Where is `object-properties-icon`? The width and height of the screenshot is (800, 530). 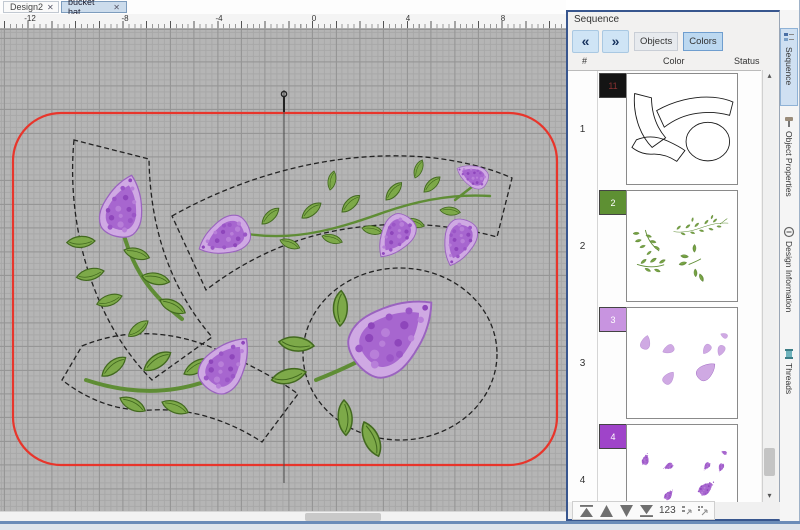
object-properties-icon is located at coordinates (789, 122).